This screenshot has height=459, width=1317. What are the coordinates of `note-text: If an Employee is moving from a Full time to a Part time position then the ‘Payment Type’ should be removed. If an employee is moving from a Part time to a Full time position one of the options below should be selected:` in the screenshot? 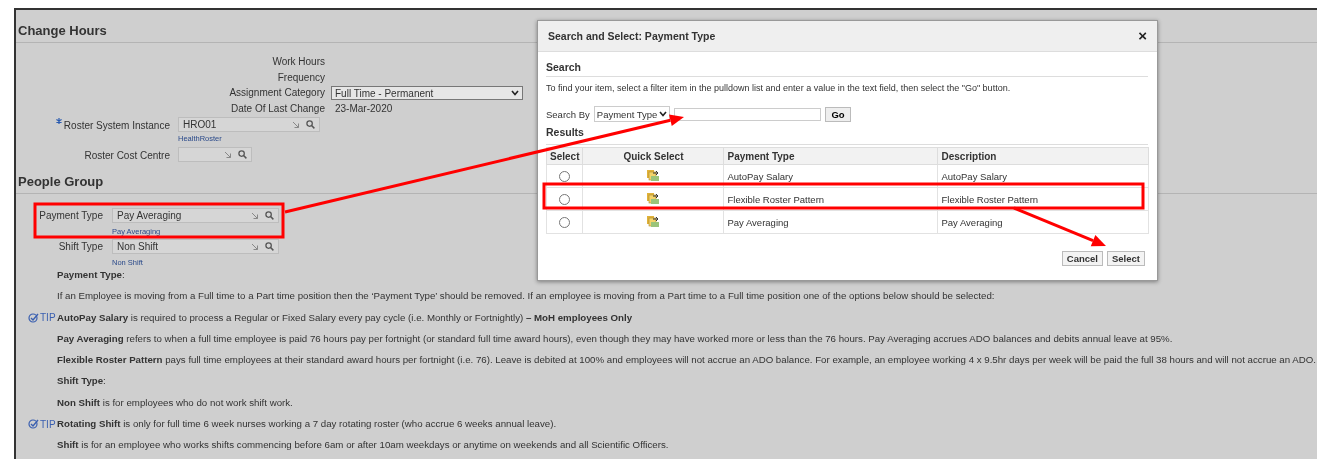 It's located at (526, 296).